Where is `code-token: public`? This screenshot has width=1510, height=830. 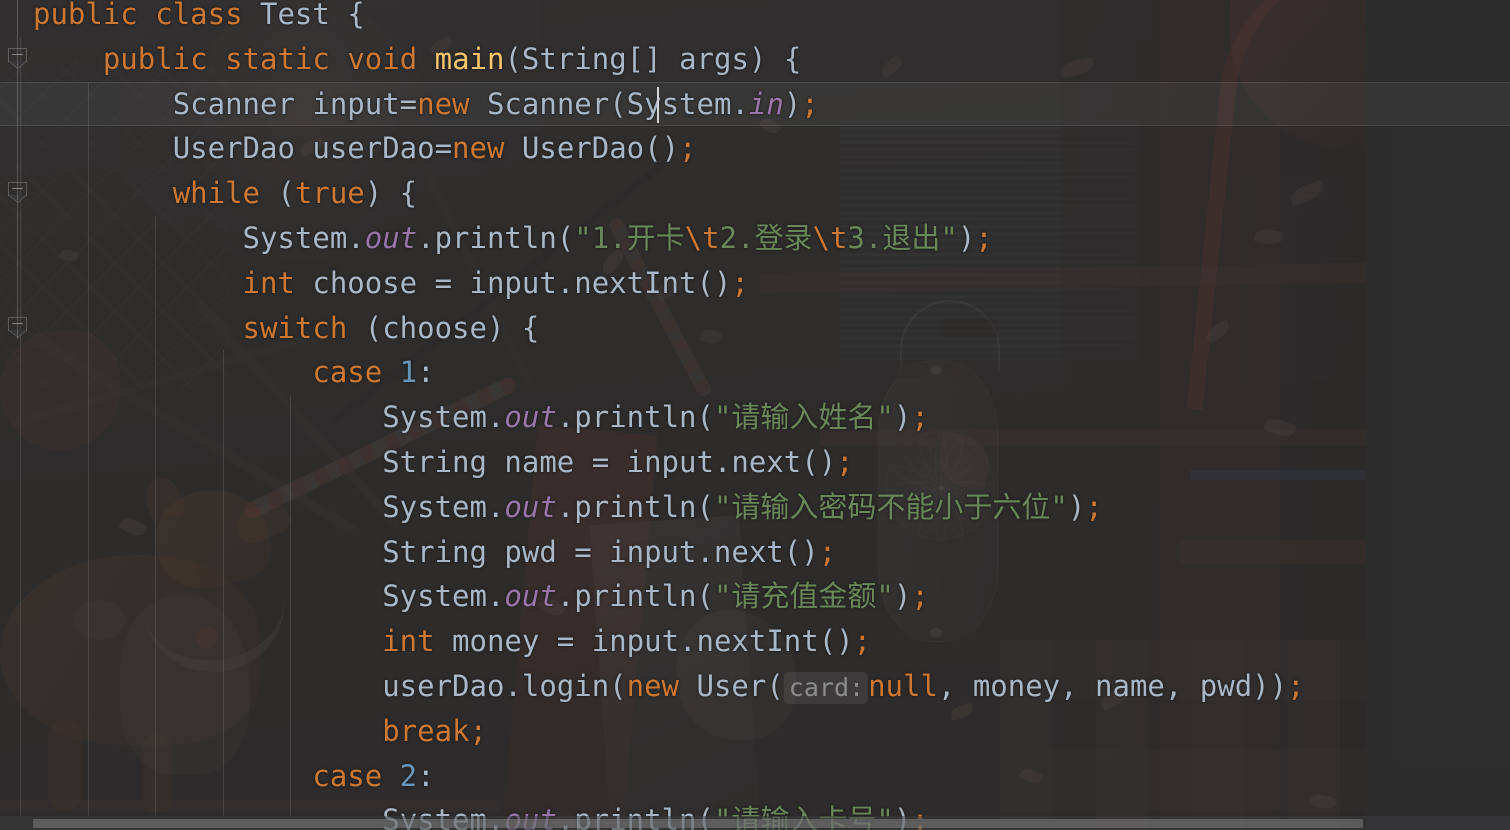
code-token: public is located at coordinates (155, 58).